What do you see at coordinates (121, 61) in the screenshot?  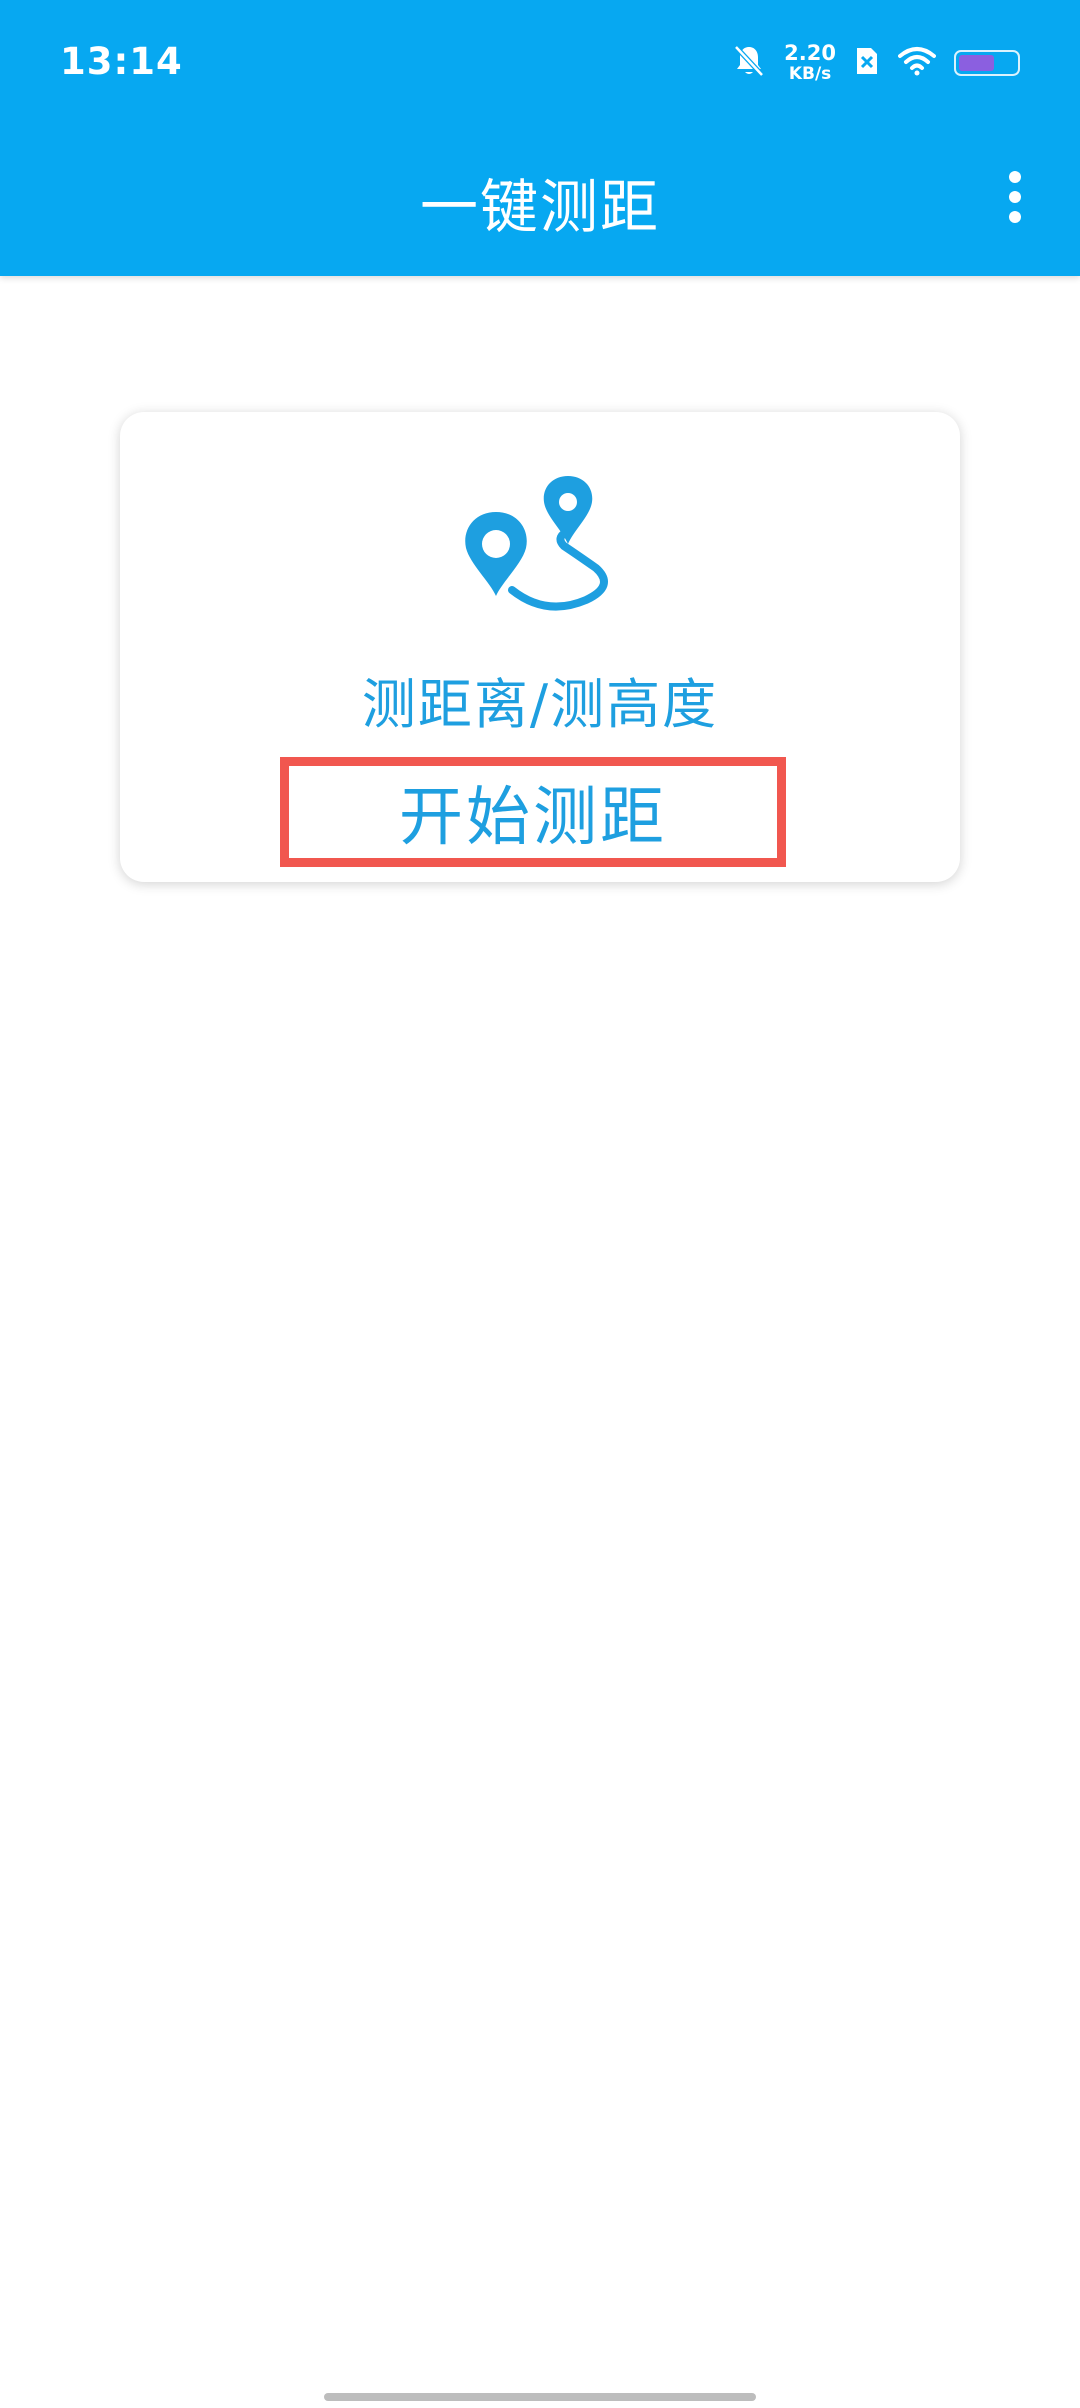 I see `status-time: 13:14` at bounding box center [121, 61].